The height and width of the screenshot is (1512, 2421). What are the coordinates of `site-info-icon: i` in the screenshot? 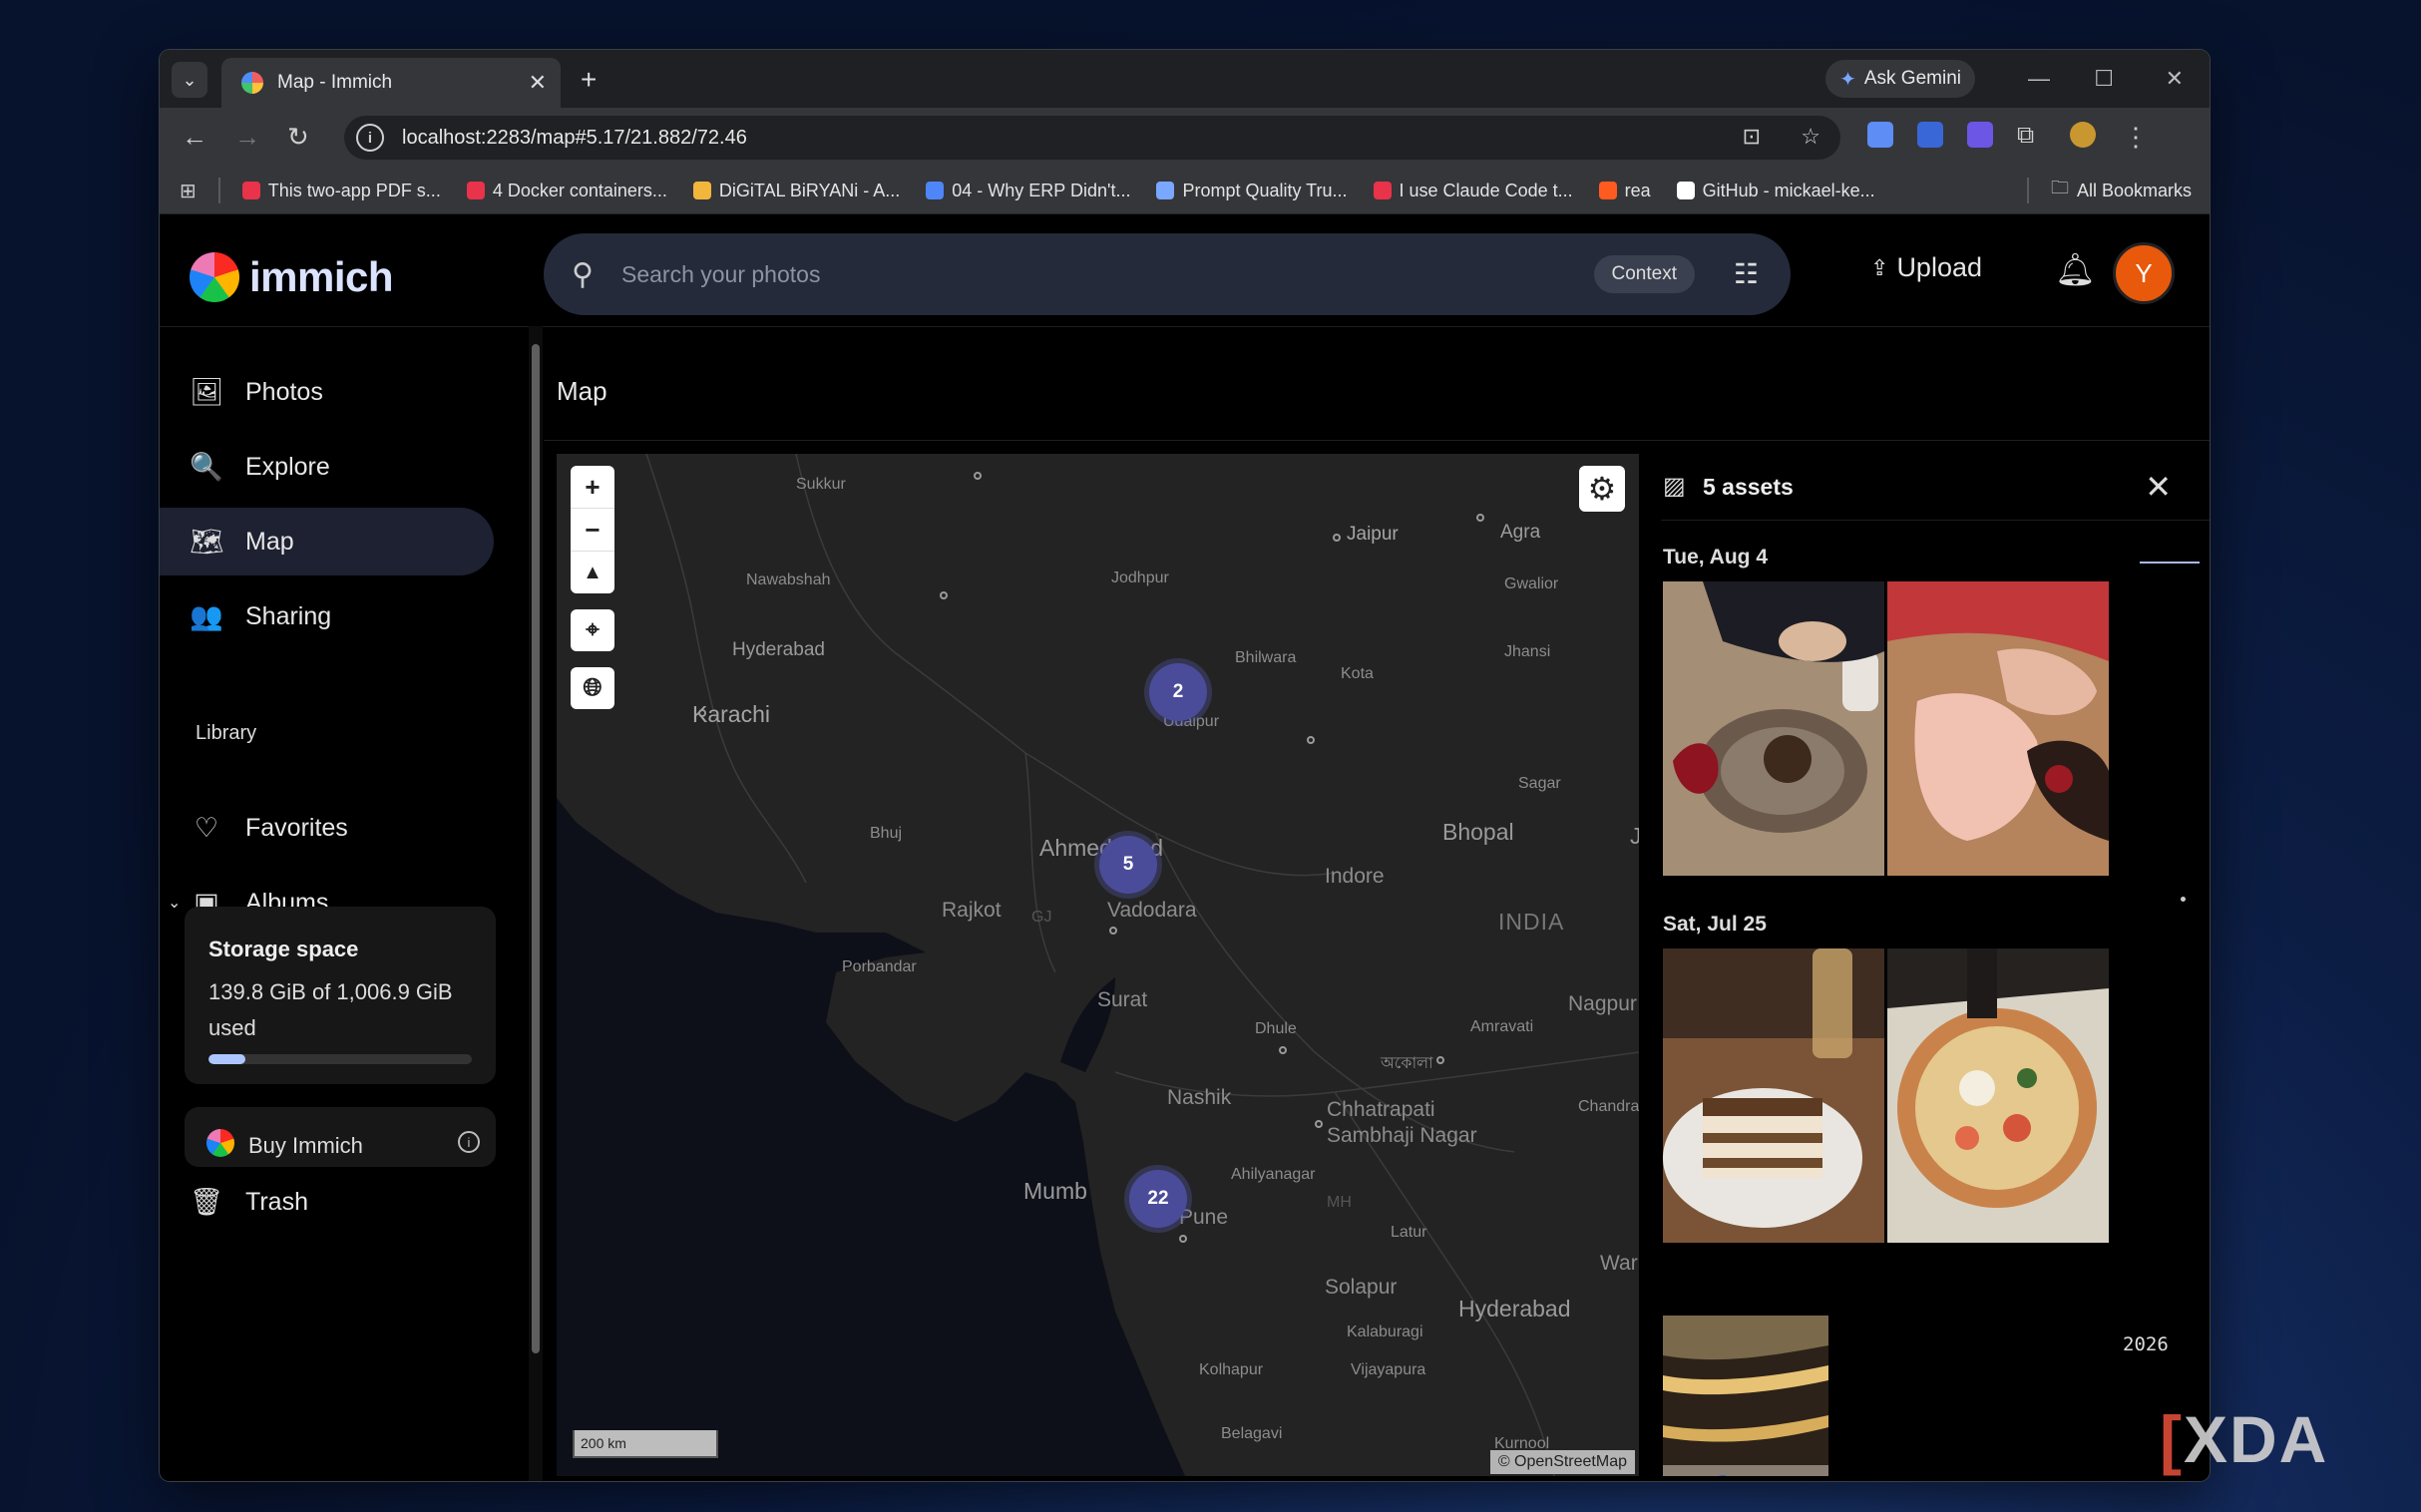 It's located at (370, 138).